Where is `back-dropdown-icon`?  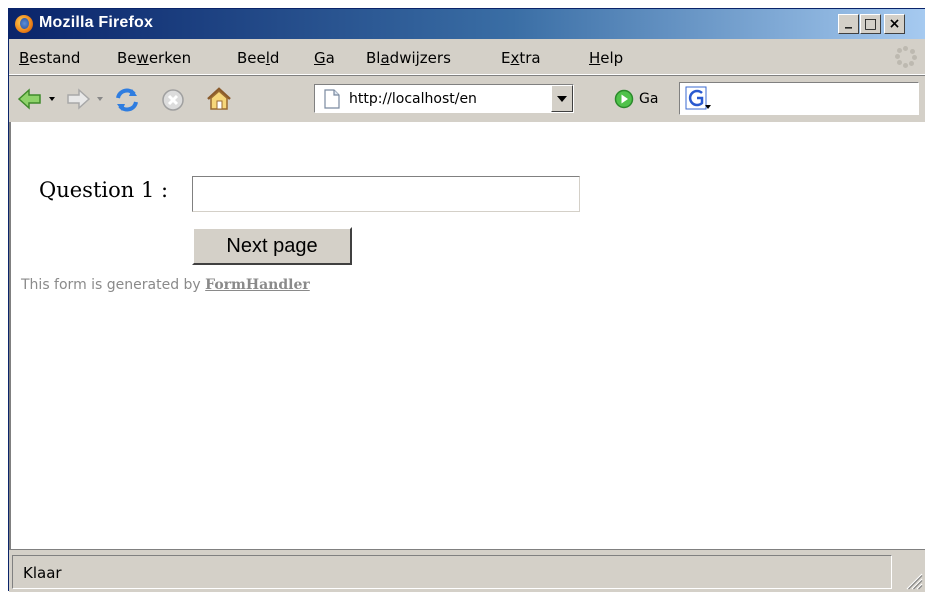 back-dropdown-icon is located at coordinates (52, 99).